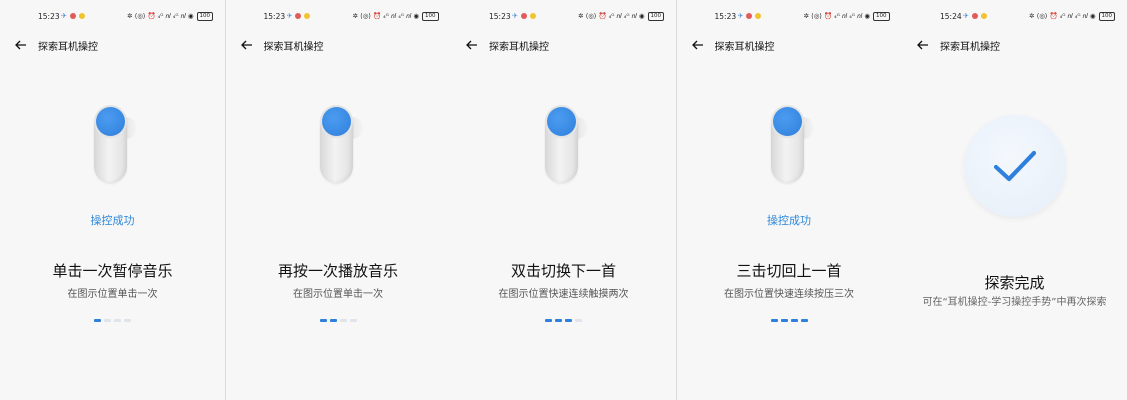  What do you see at coordinates (789, 294) in the screenshot?
I see `instruction-subtitle: 在图示位置快速连续按压三次` at bounding box center [789, 294].